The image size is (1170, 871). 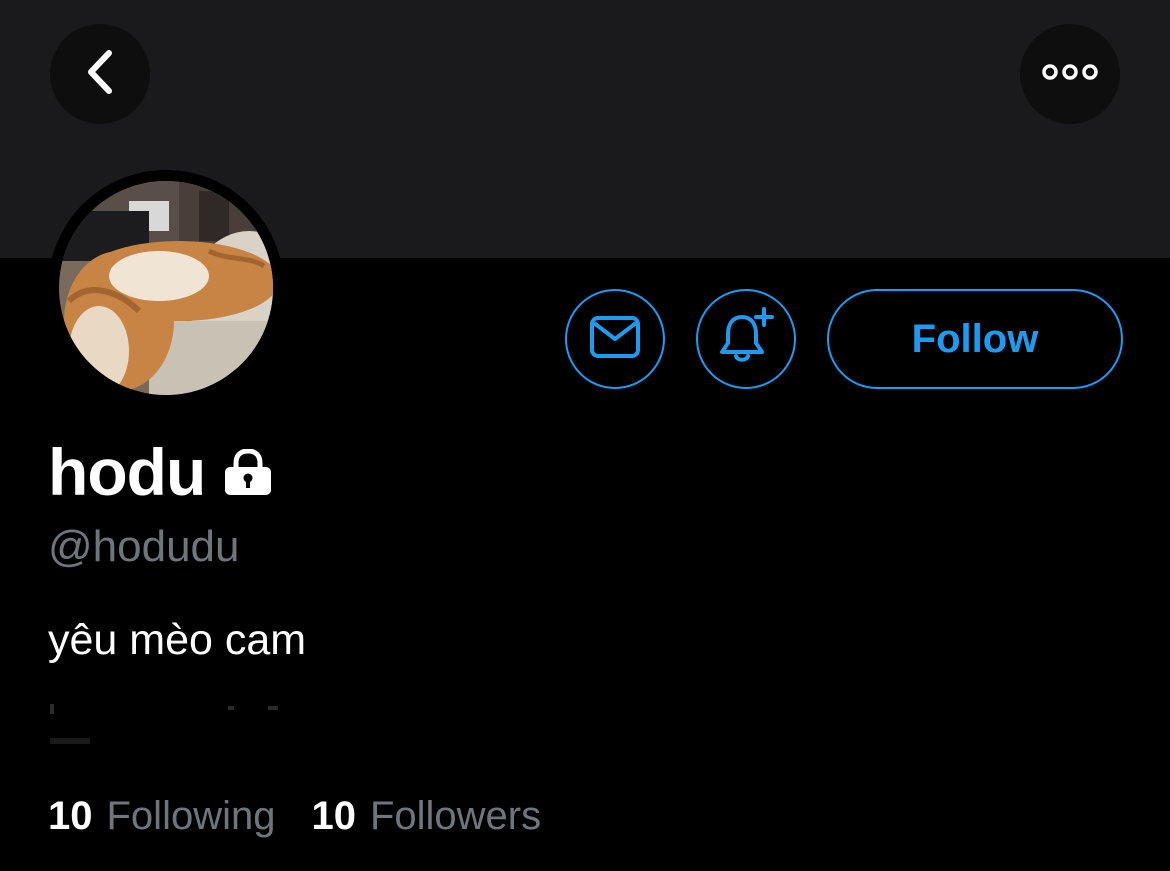 What do you see at coordinates (144, 546) in the screenshot?
I see `user-handle: @hodudu` at bounding box center [144, 546].